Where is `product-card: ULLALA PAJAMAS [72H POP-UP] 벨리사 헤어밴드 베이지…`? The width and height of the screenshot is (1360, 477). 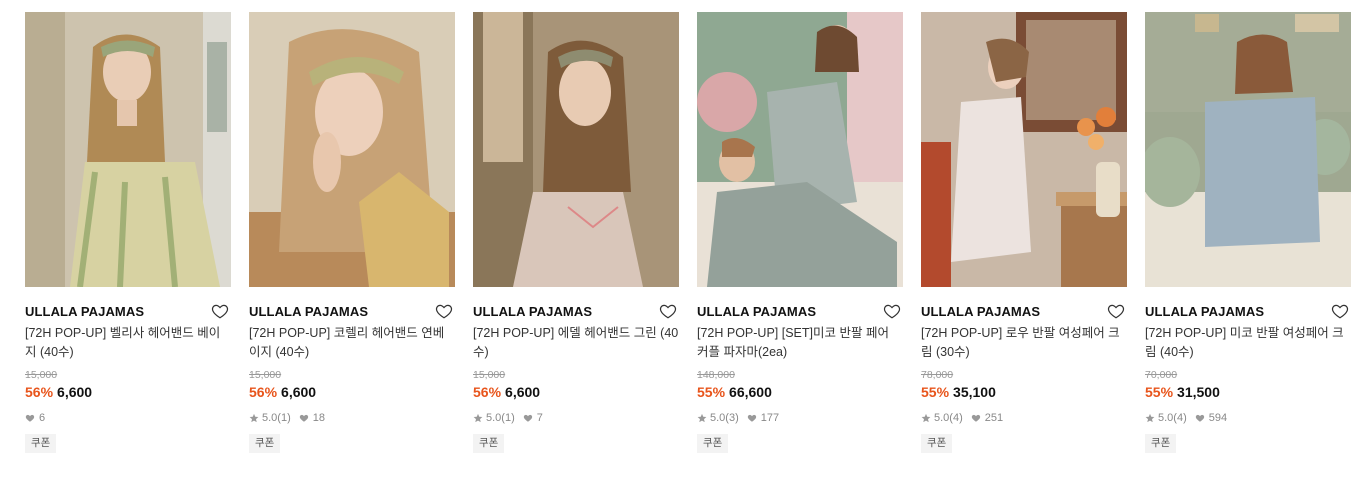 product-card: ULLALA PAJAMAS [72H POP-UP] 벨리사 헤어밴드 베이지… is located at coordinates (128, 232).